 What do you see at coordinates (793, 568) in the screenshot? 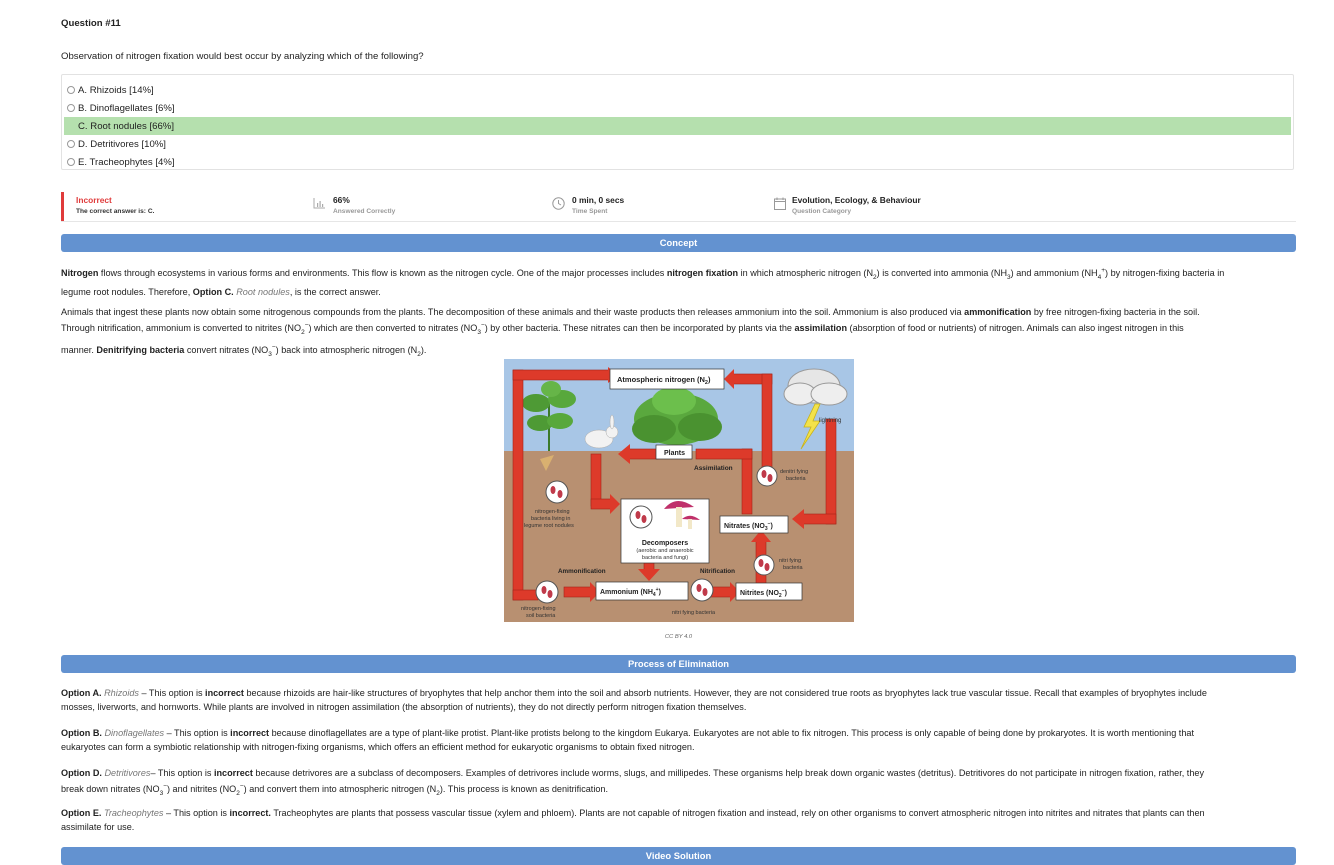
I see `nitrifying-label-2: bacteria` at bounding box center [793, 568].